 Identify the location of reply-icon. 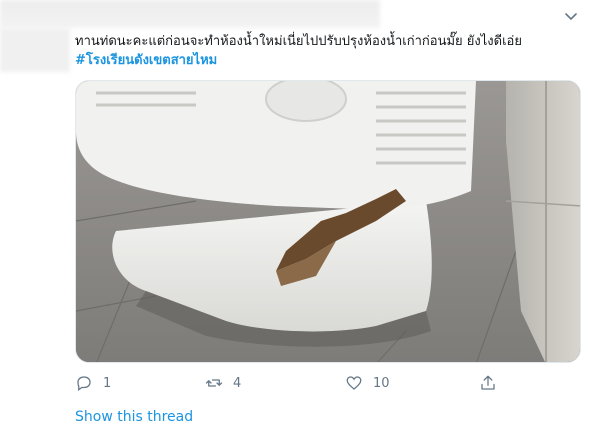
(84, 384).